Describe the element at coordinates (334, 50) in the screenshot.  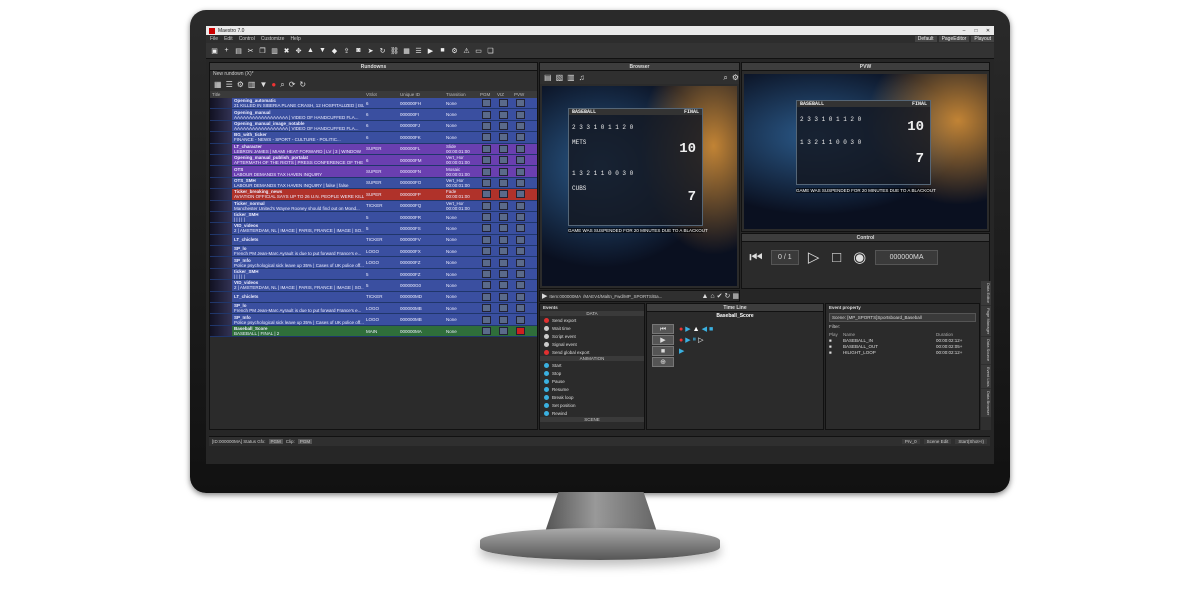
I see `erase-icon: ◆` at that location.